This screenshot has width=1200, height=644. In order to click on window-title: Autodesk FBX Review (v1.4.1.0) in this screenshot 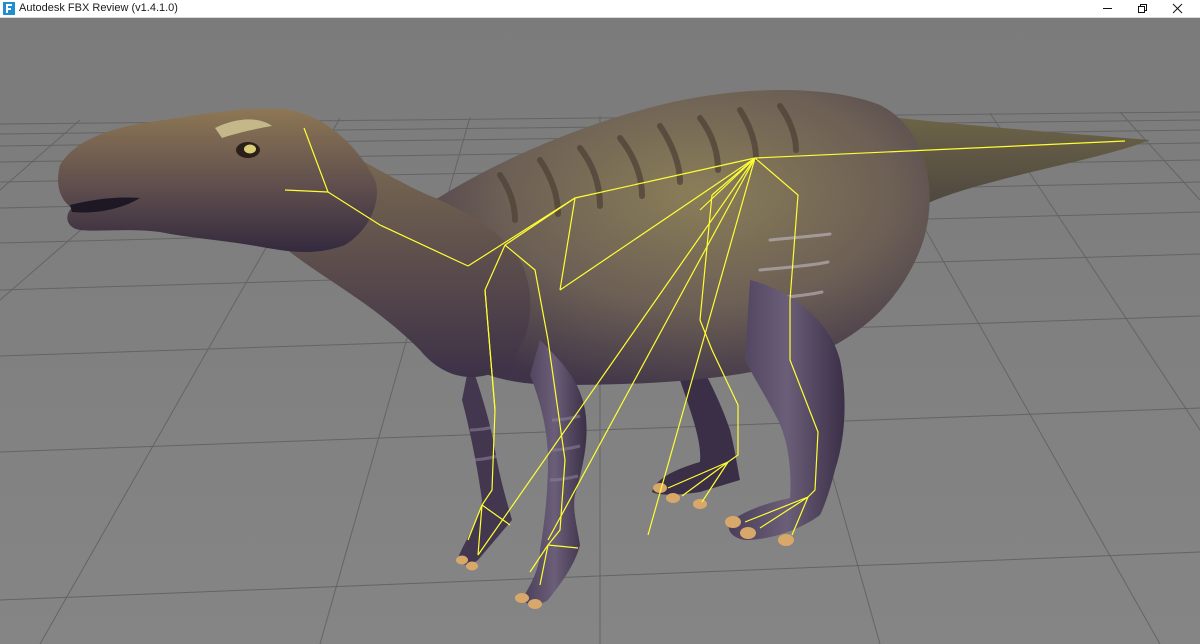, I will do `click(98, 8)`.